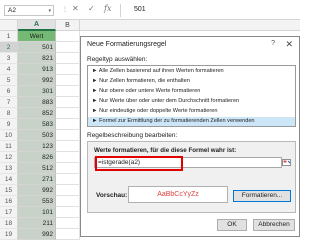  What do you see at coordinates (91, 8) in the screenshot?
I see `enter-icon: ✓` at bounding box center [91, 8].